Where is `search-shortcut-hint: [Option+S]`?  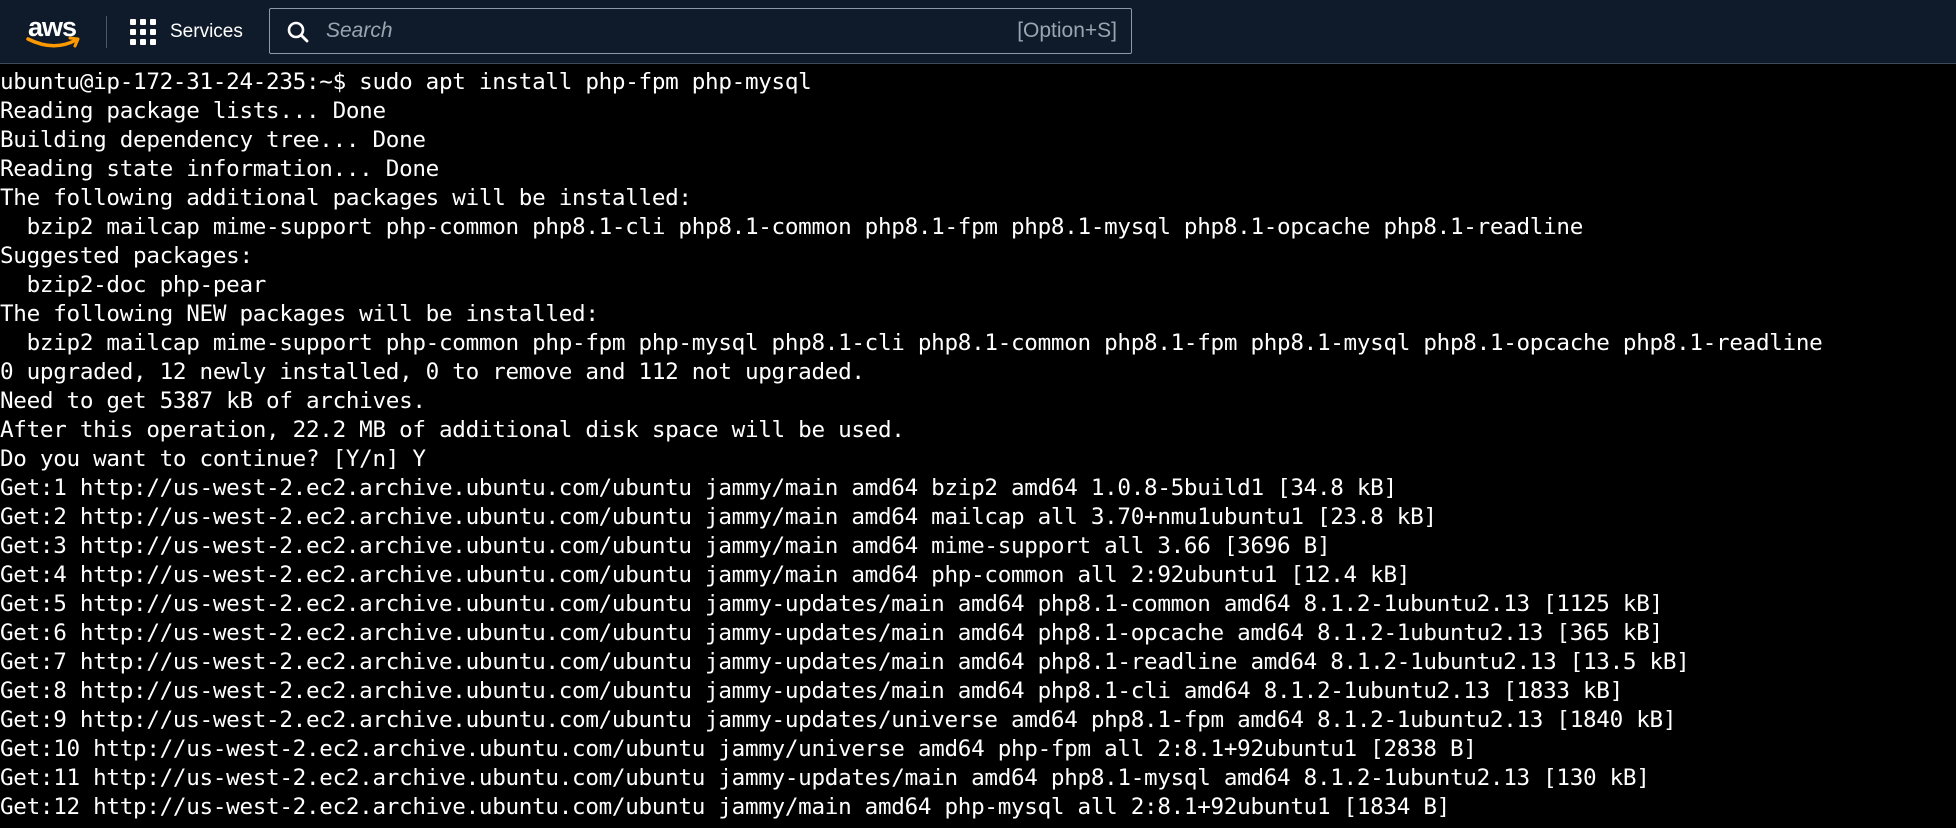
search-shortcut-hint: [Option+S] is located at coordinates (1067, 30).